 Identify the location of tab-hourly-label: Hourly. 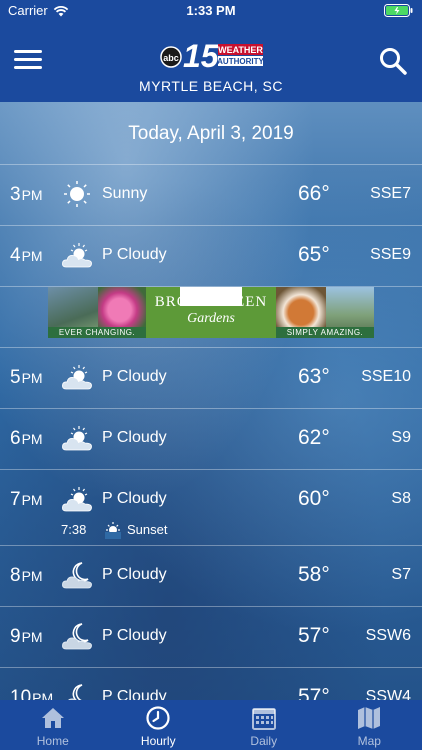
(158, 741).